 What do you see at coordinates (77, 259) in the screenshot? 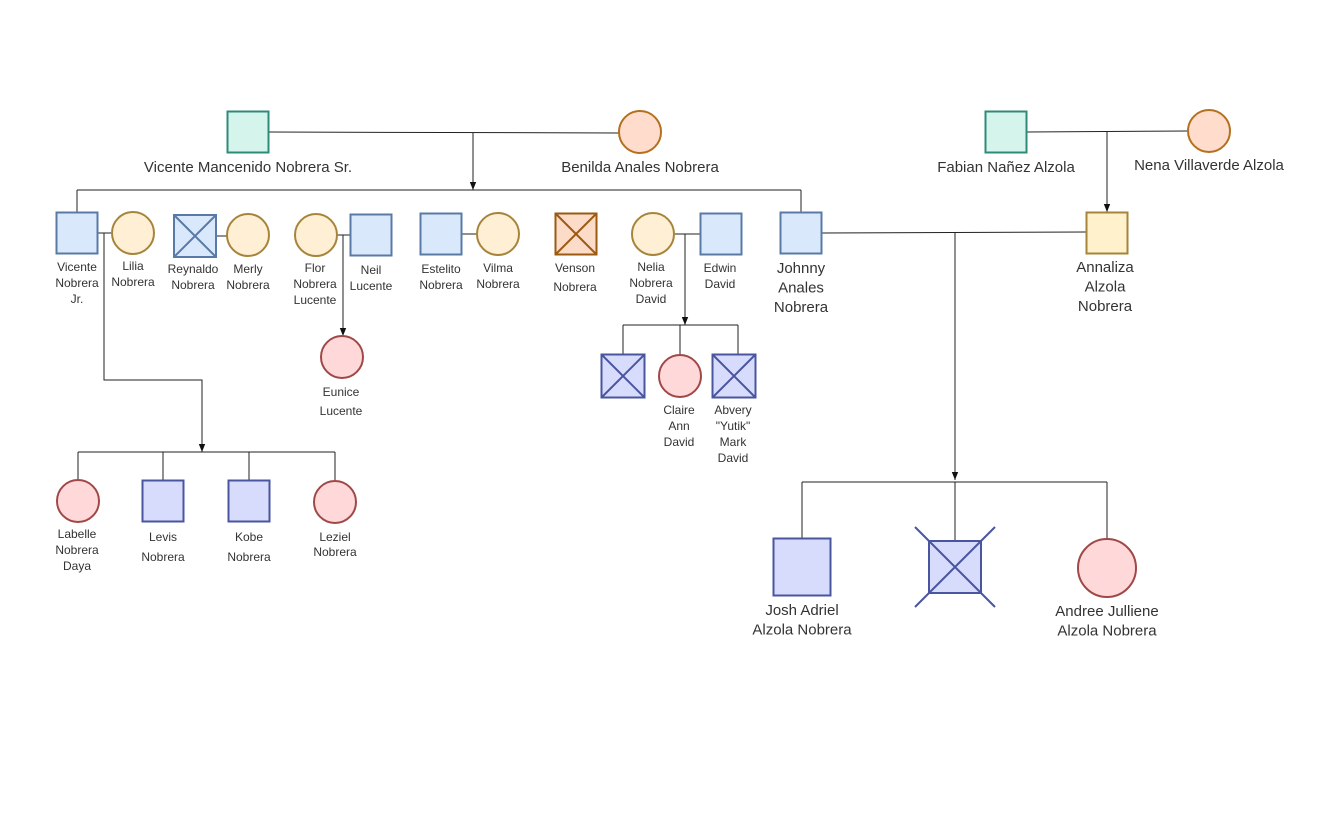
I see `person-vicente-jr: Vicente Nobrera Jr.` at bounding box center [77, 259].